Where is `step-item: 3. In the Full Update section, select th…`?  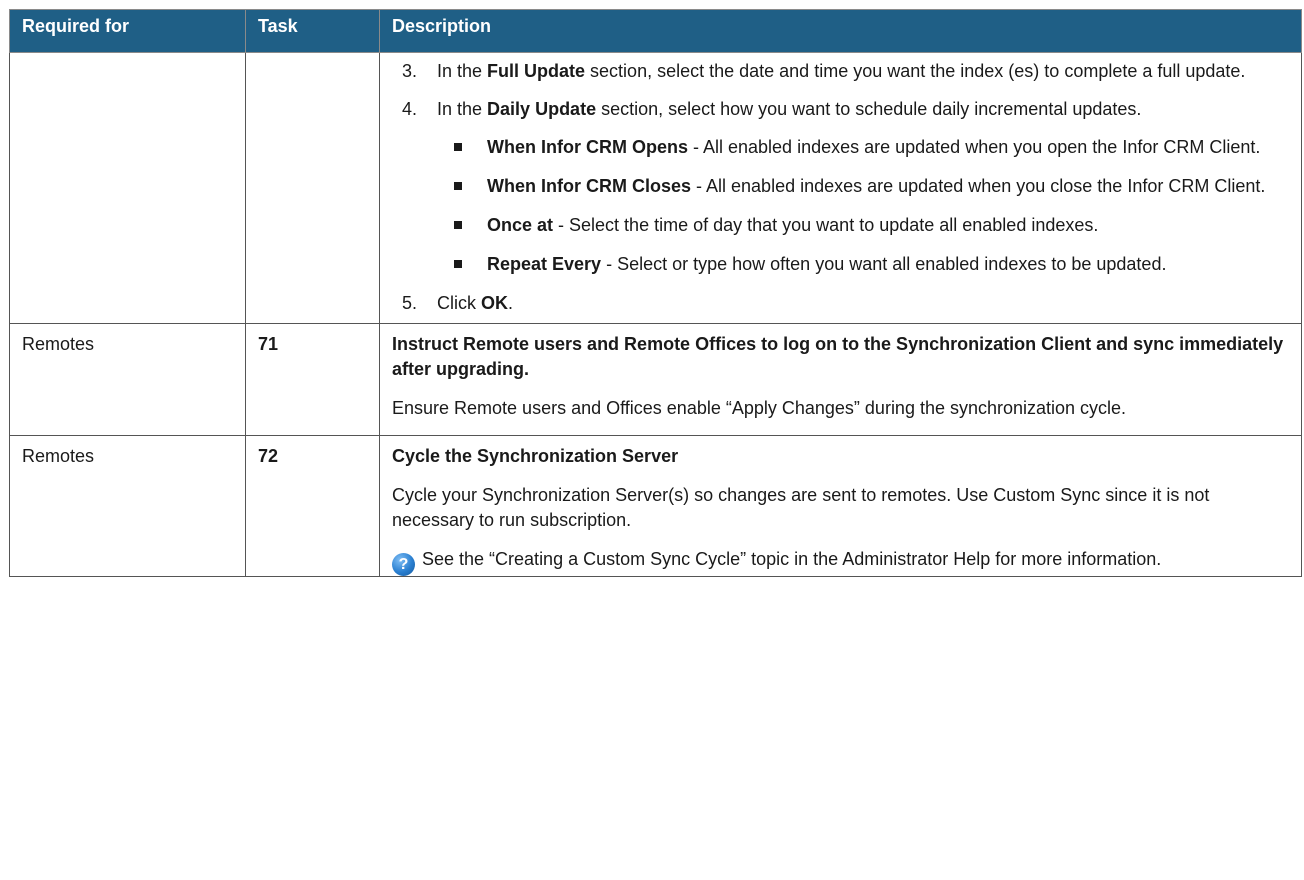 step-item: 3. In the Full Update section, select th… is located at coordinates (845, 71).